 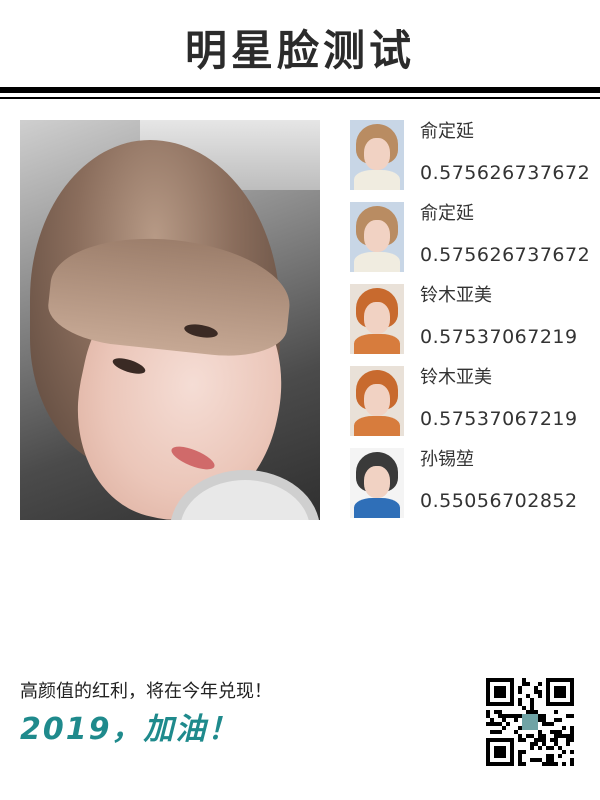 I want to click on qr-code-icon, so click(x=530, y=722).